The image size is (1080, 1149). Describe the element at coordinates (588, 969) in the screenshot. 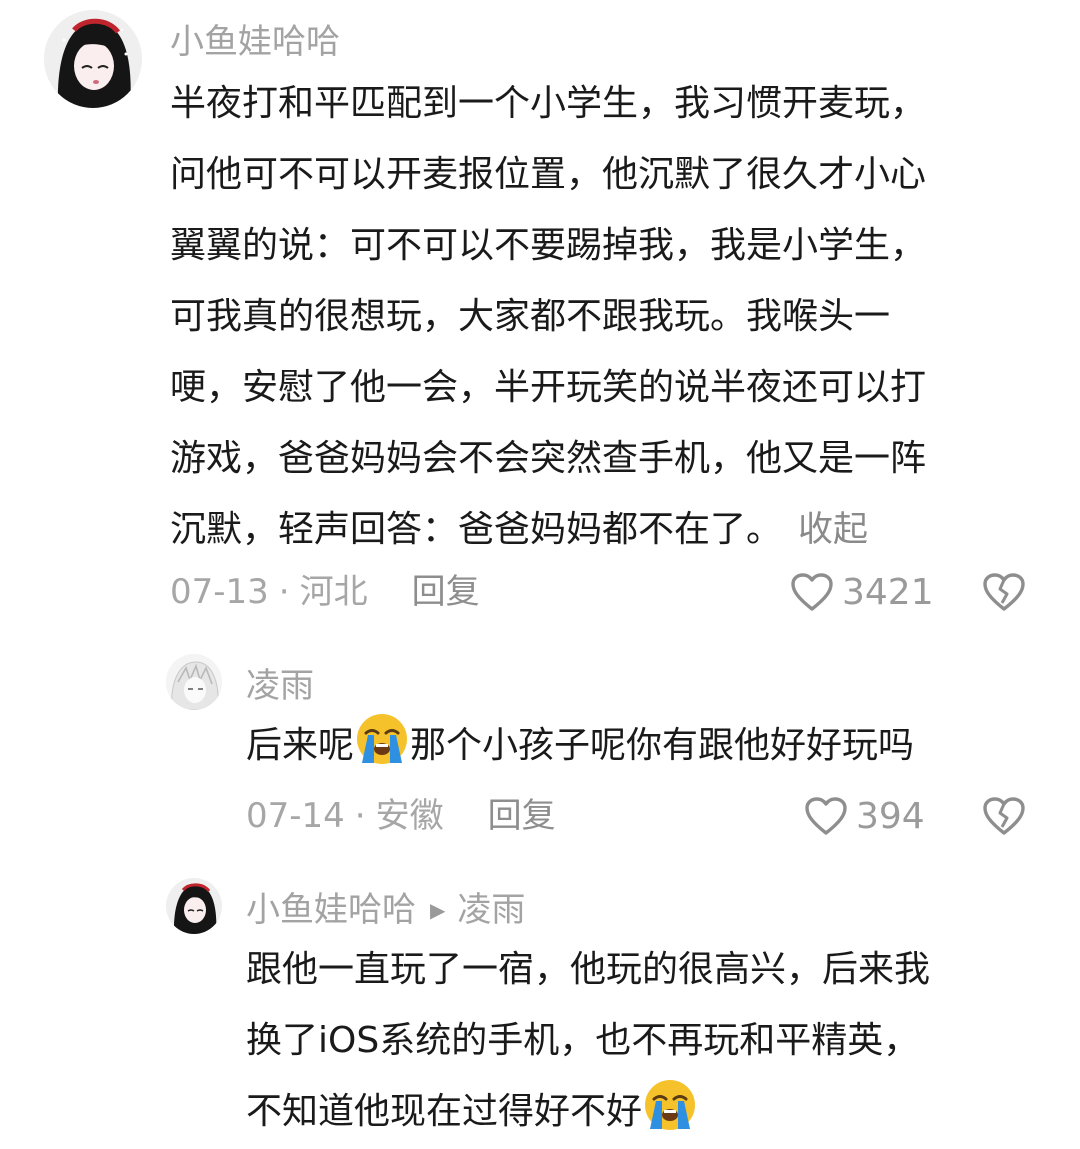

I see `reply-line: 跟他一直玩了一宿，他玩的很高兴，后来我` at that location.